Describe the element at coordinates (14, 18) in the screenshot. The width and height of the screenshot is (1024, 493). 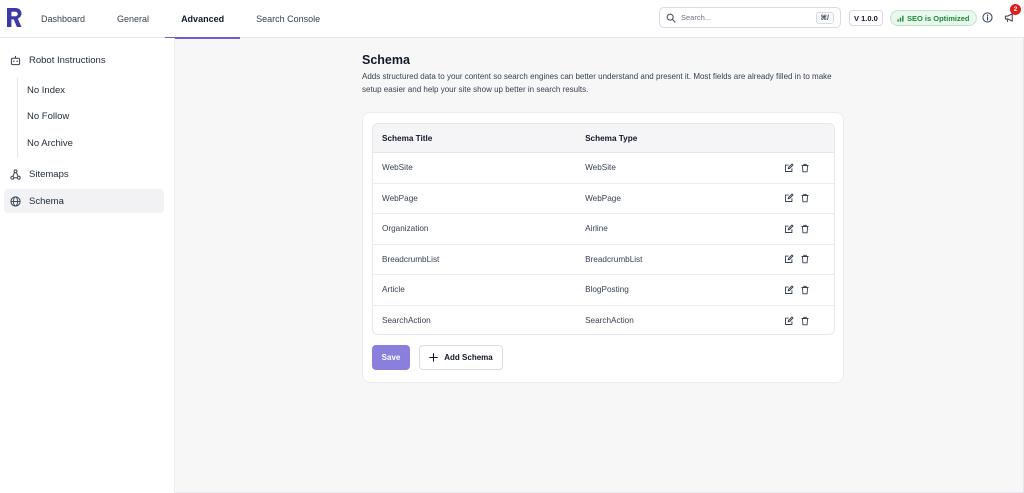
I see `logo` at that location.